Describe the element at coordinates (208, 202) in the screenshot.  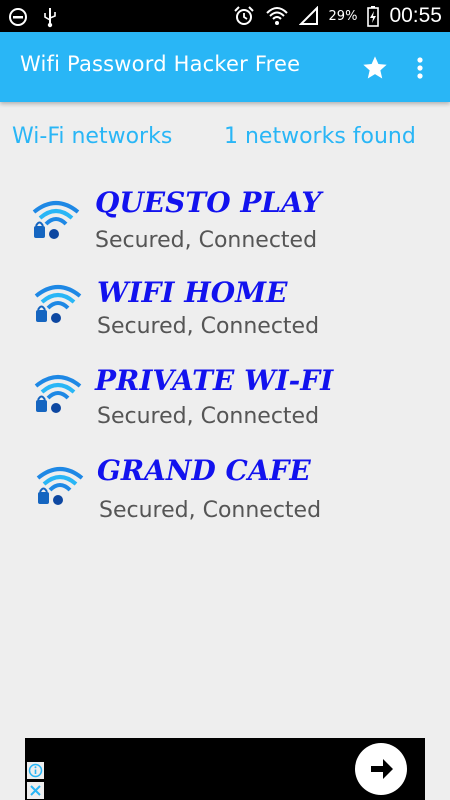
I see `network-name: QUESTO PLAY` at that location.